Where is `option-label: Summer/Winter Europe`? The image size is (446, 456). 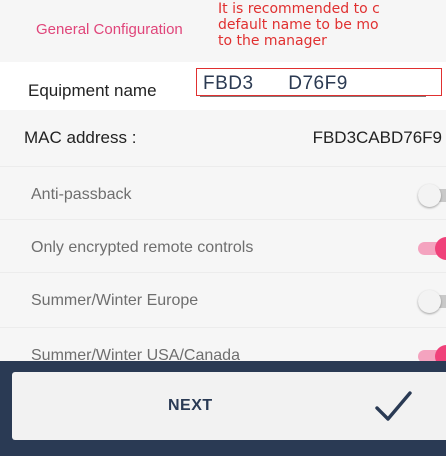
option-label: Summer/Winter Europe is located at coordinates (115, 300).